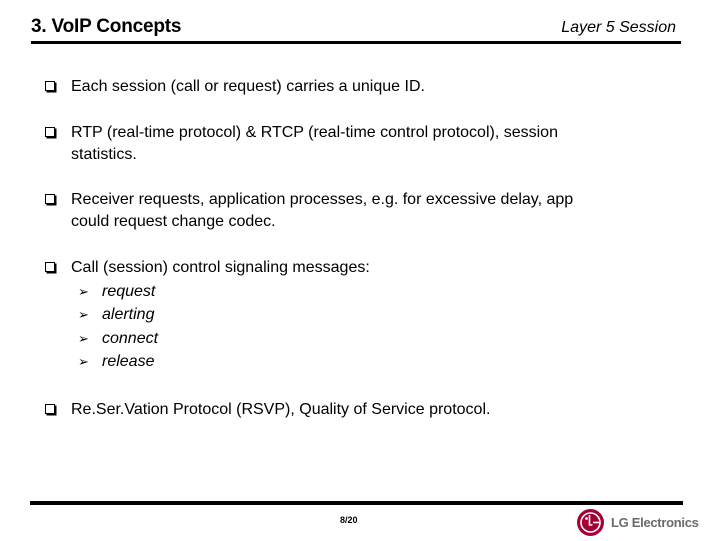 The width and height of the screenshot is (720, 541). What do you see at coordinates (349, 520) in the screenshot?
I see `page-number: 8/20` at bounding box center [349, 520].